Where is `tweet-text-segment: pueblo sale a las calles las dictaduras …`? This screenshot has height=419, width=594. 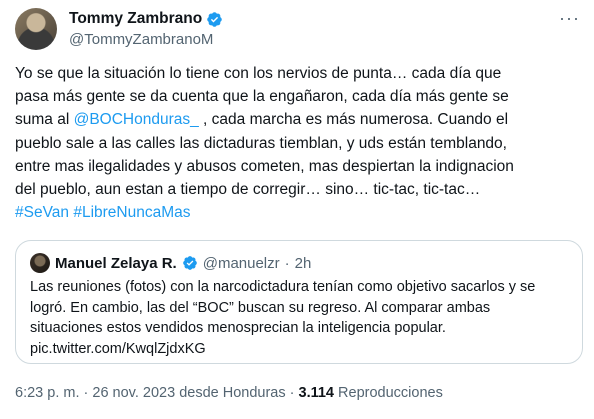 tweet-text-segment: pueblo sale a las calles las dictaduras … is located at coordinates (261, 143).